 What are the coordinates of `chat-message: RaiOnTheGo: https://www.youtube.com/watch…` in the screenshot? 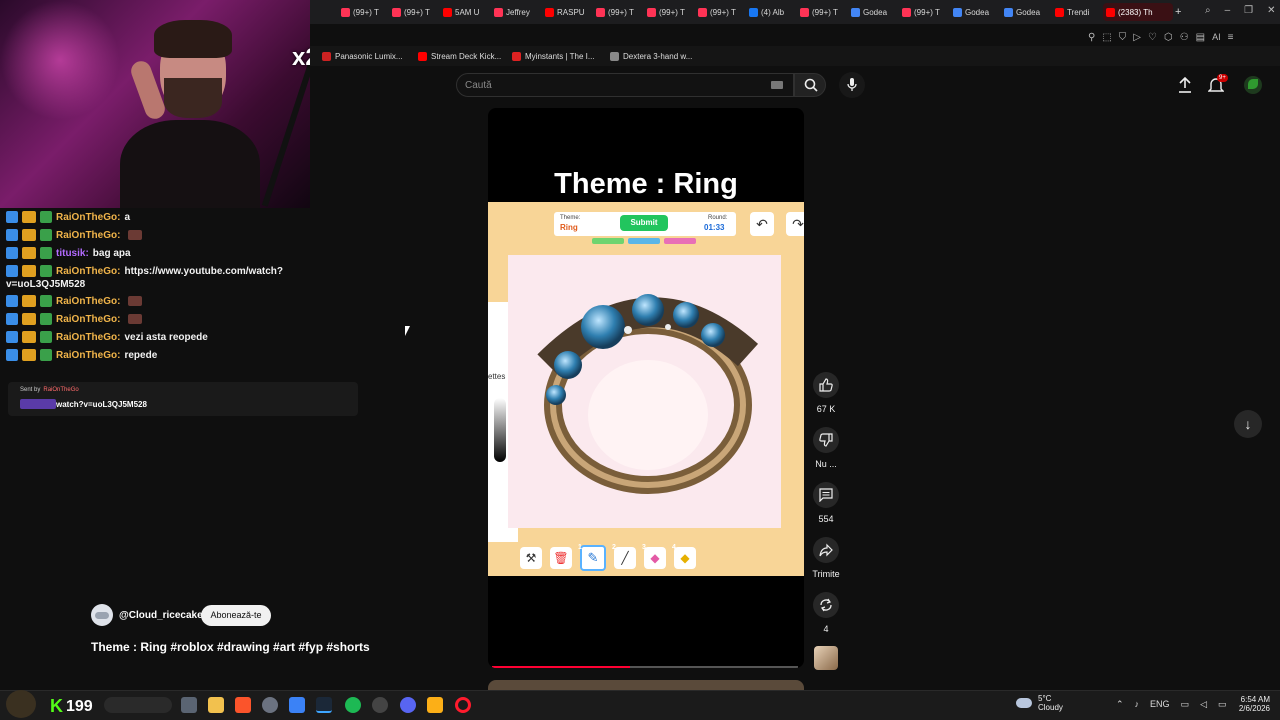 It's located at (144, 271).